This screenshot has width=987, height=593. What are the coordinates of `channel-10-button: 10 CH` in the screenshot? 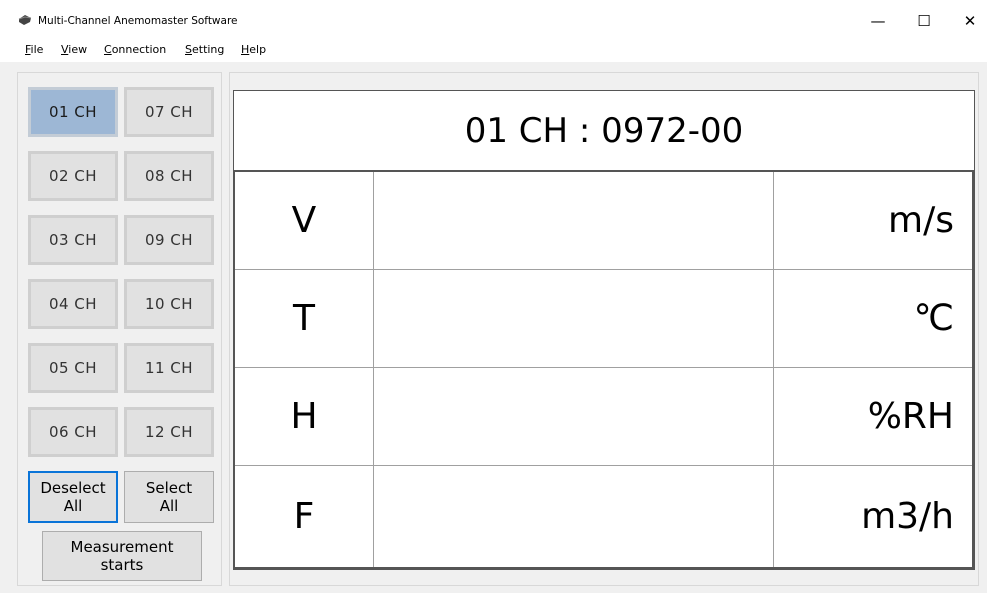 It's located at (169, 304).